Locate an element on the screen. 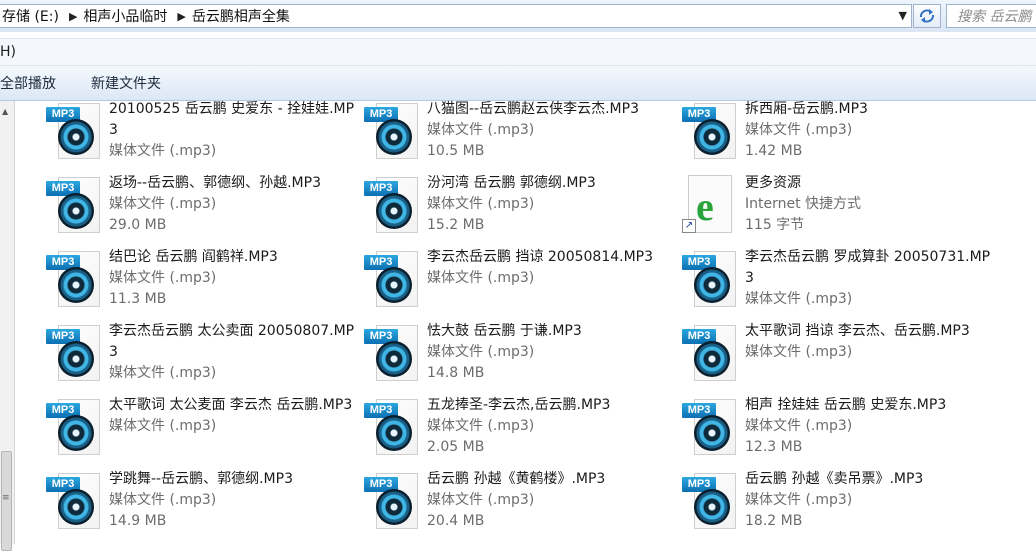  file-item: MP3 李云杰岳云鹏 罗成算卦 20050731.MP3 媒体文件 (.mp3) is located at coordinates (841, 286).